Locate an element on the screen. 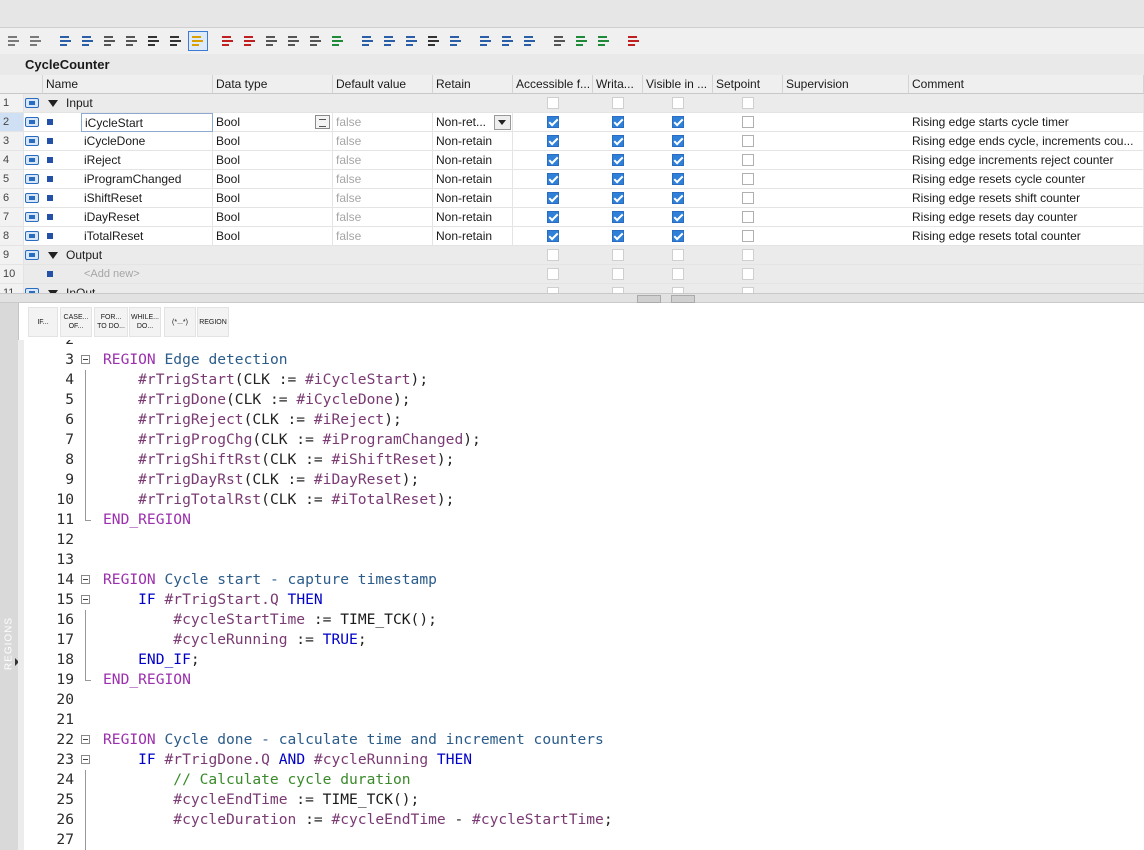 The height and width of the screenshot is (850, 1144). table-row: 10 <Add new> is located at coordinates (572, 274).